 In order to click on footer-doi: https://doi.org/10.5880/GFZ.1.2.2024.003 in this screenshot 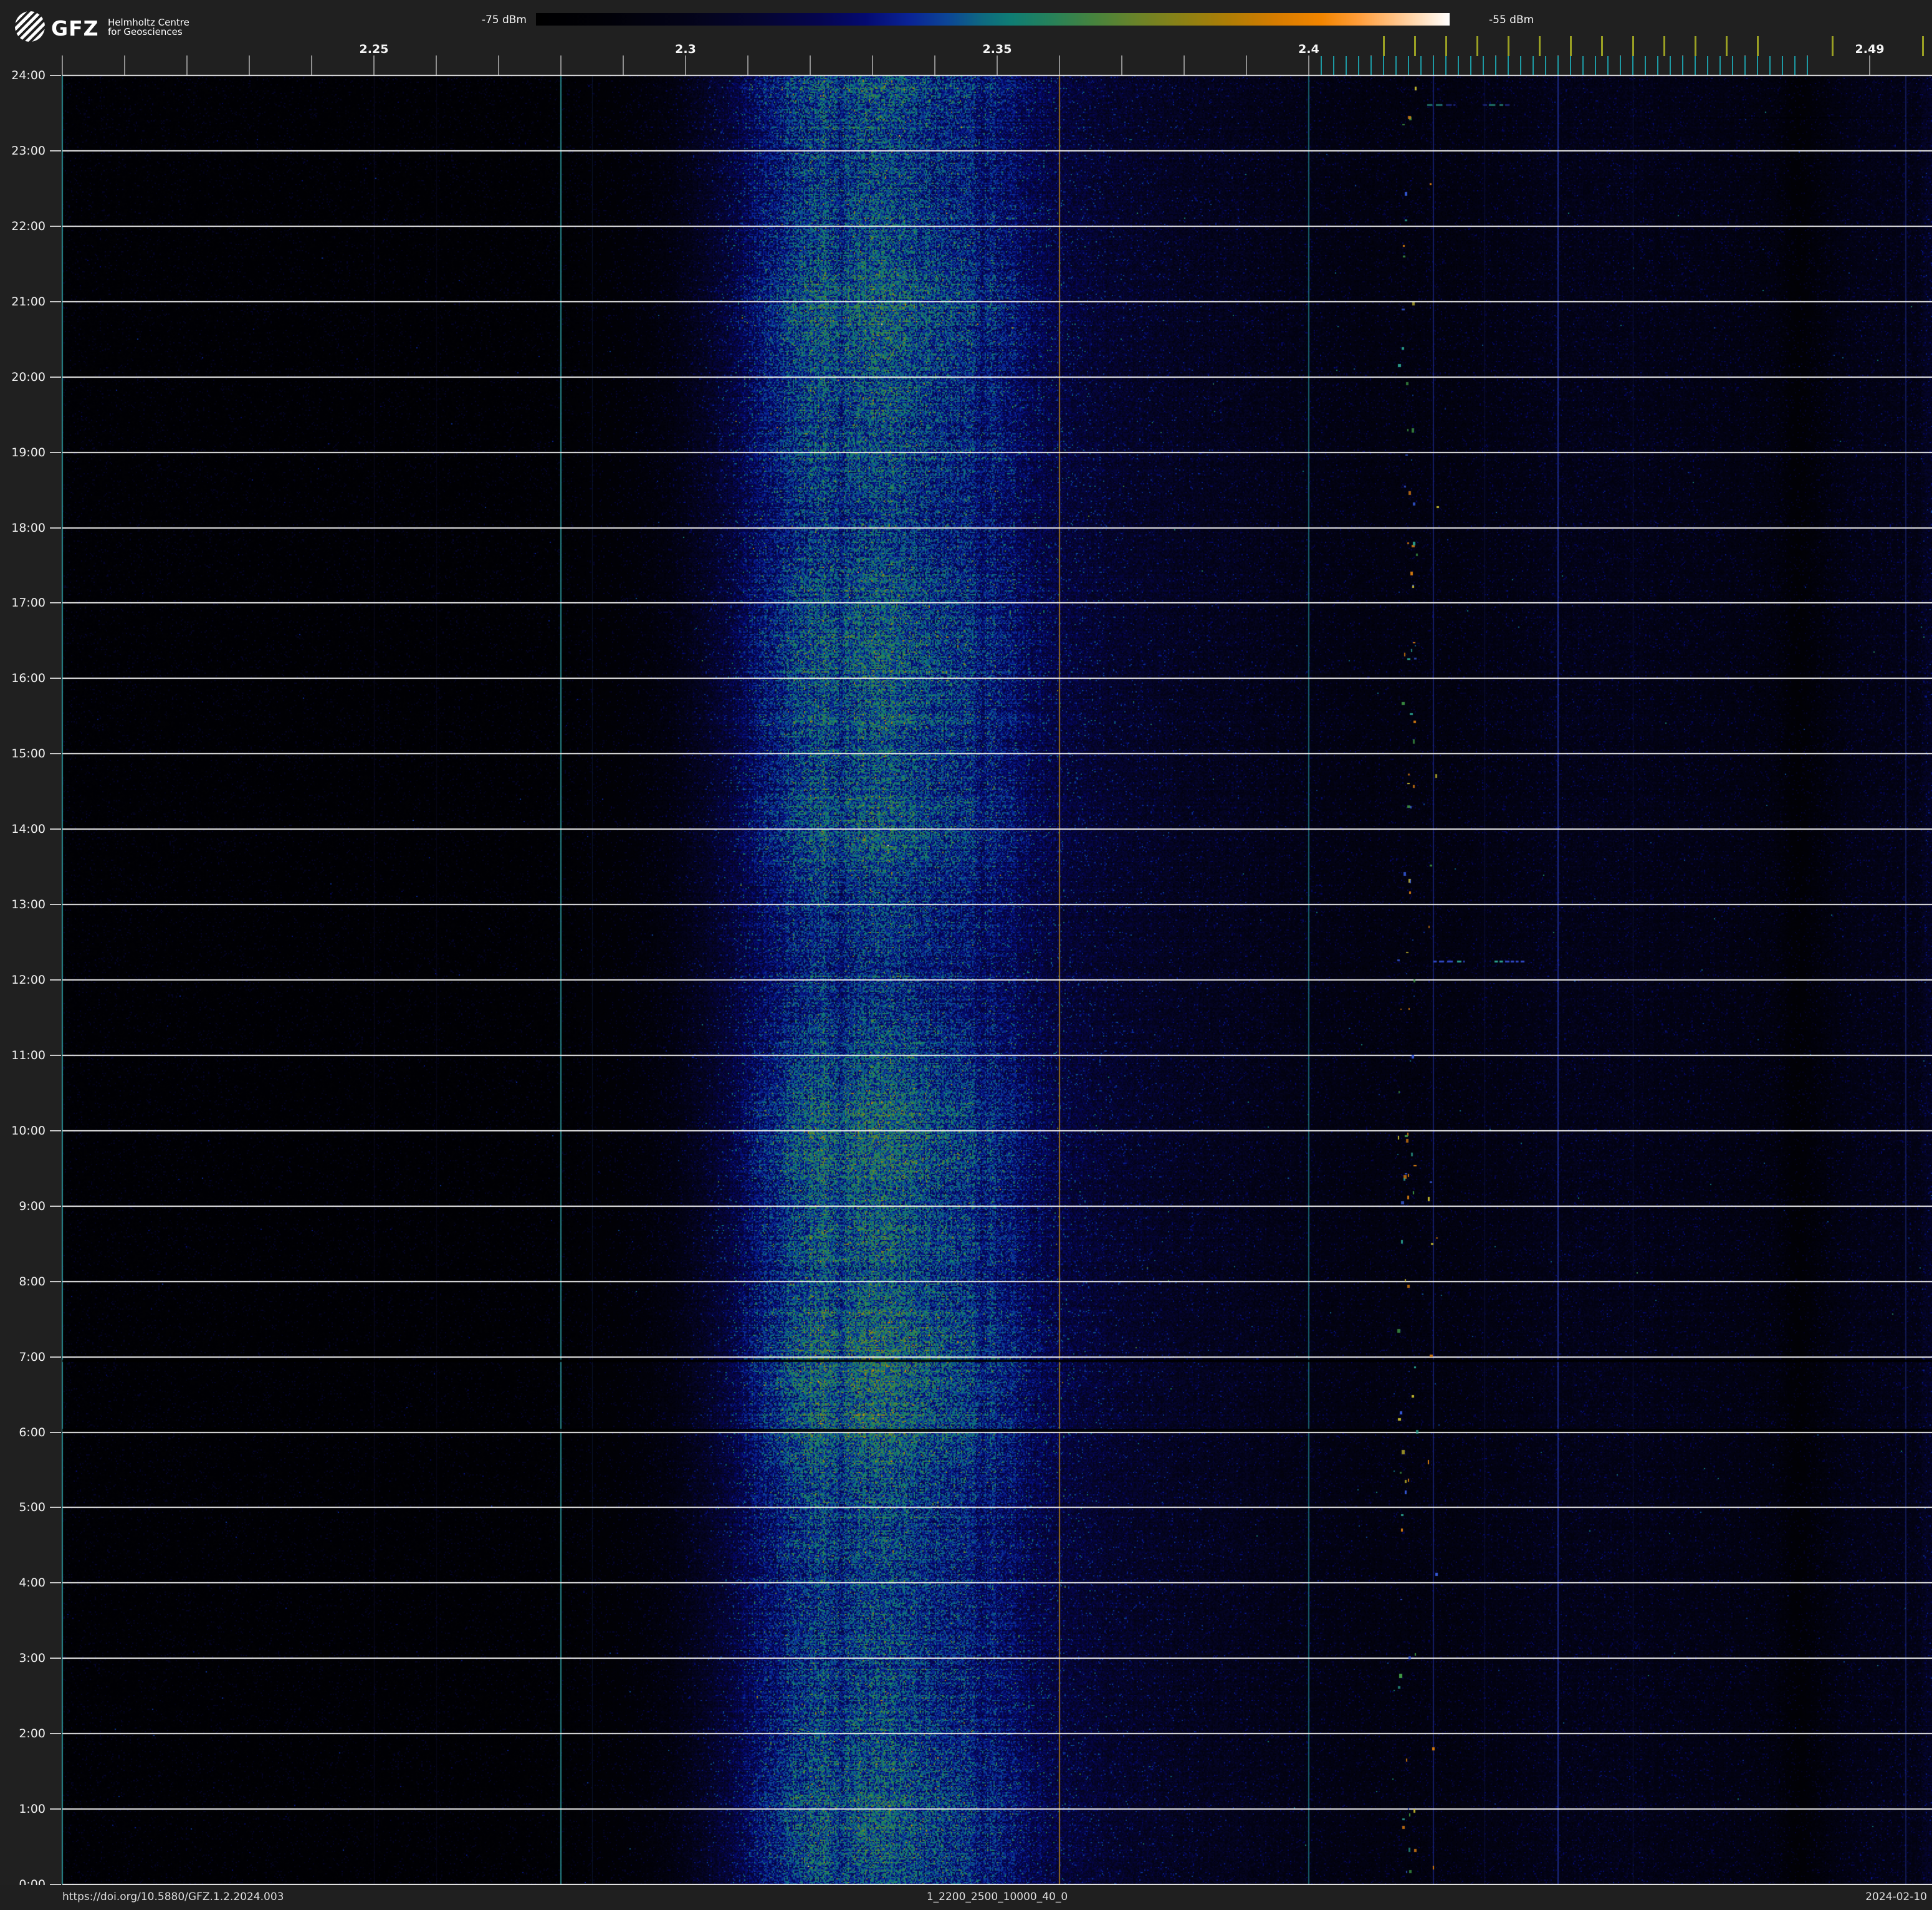, I will do `click(173, 1897)`.